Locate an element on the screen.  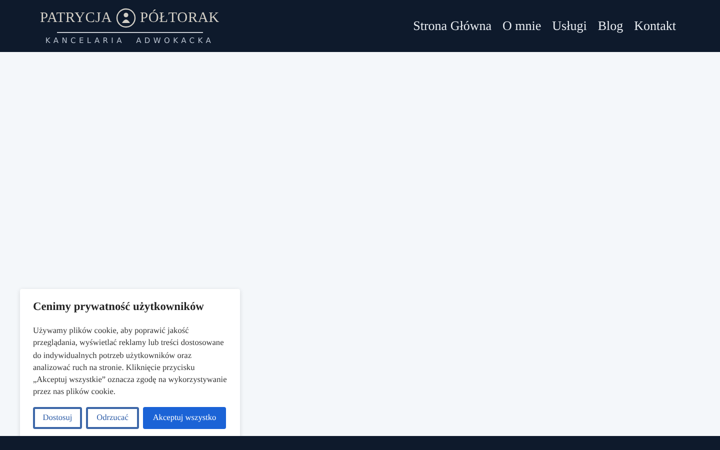
emblem-icon is located at coordinates (126, 18).